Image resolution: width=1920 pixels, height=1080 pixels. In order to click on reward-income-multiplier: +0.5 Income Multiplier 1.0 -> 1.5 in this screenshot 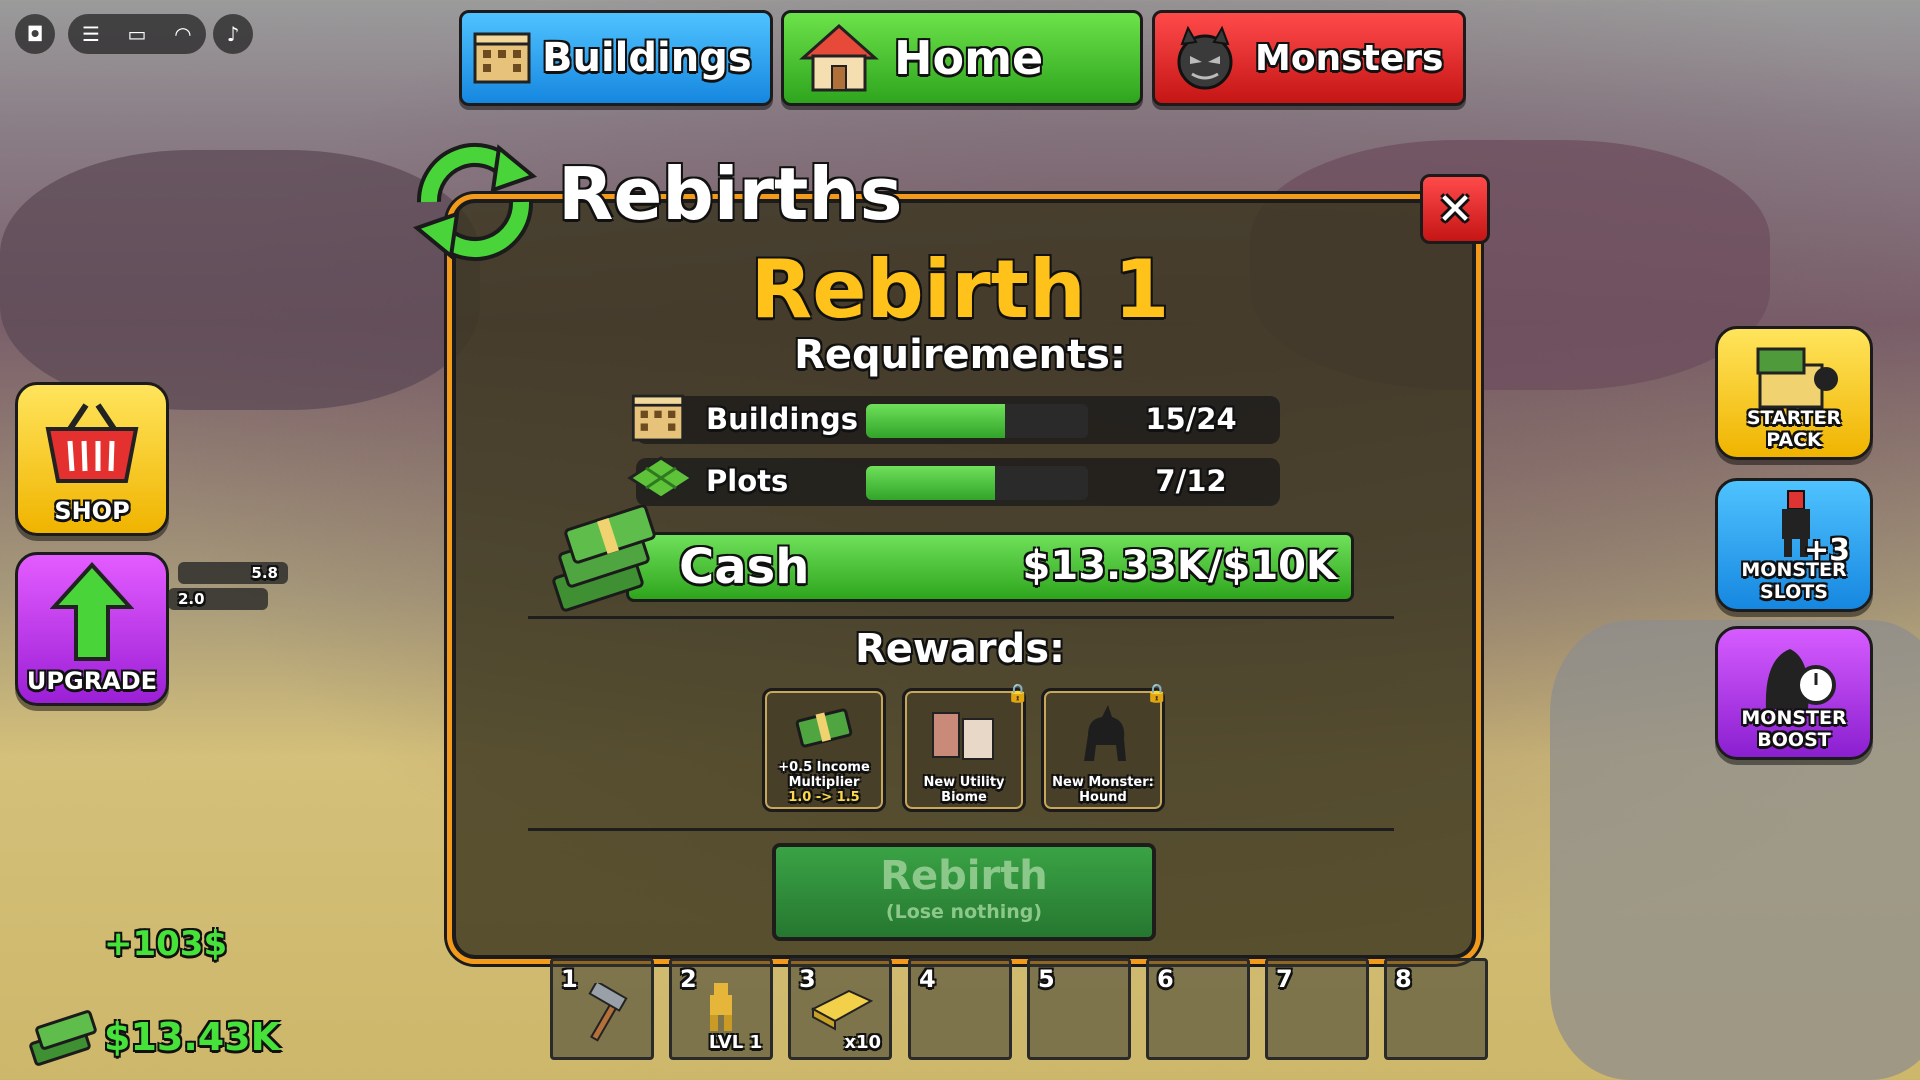, I will do `click(824, 750)`.